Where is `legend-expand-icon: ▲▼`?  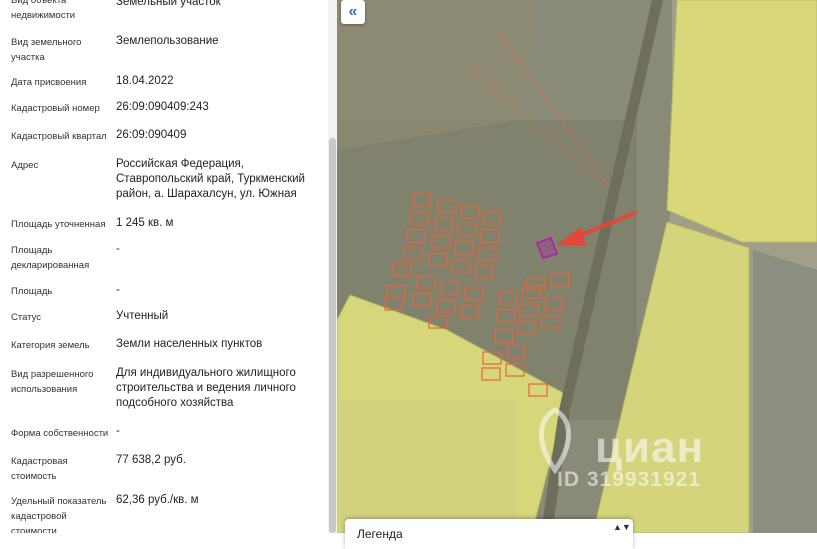 legend-expand-icon: ▲▼ is located at coordinates (622, 527).